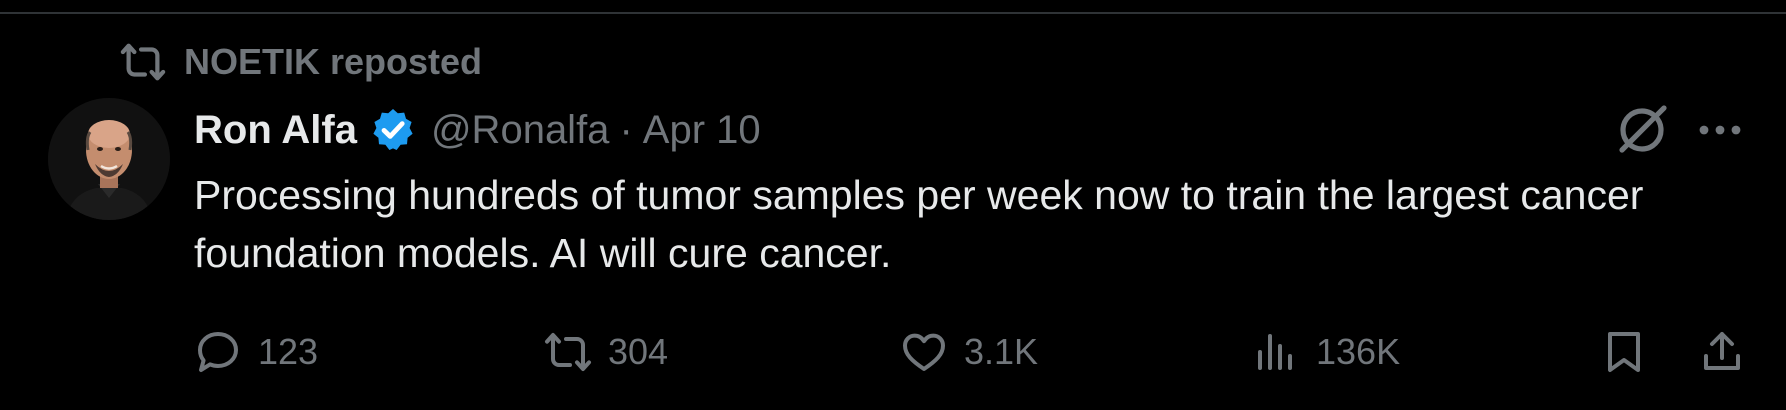 This screenshot has width=1786, height=410. What do you see at coordinates (924, 352) in the screenshot?
I see `like-icon` at bounding box center [924, 352].